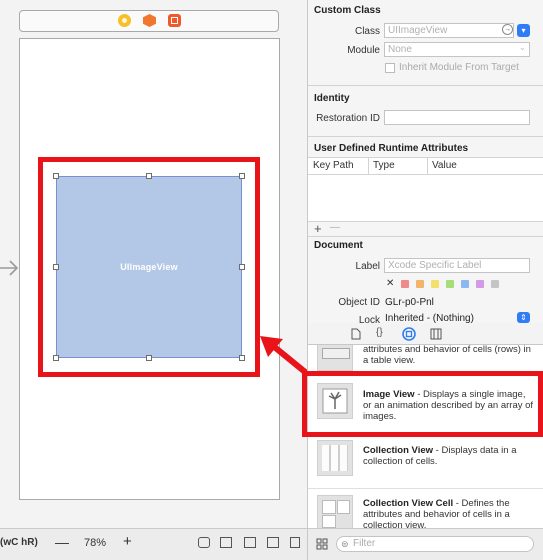  What do you see at coordinates (333, 165) in the screenshot?
I see `column-header-key-path: Key Path` at bounding box center [333, 165].